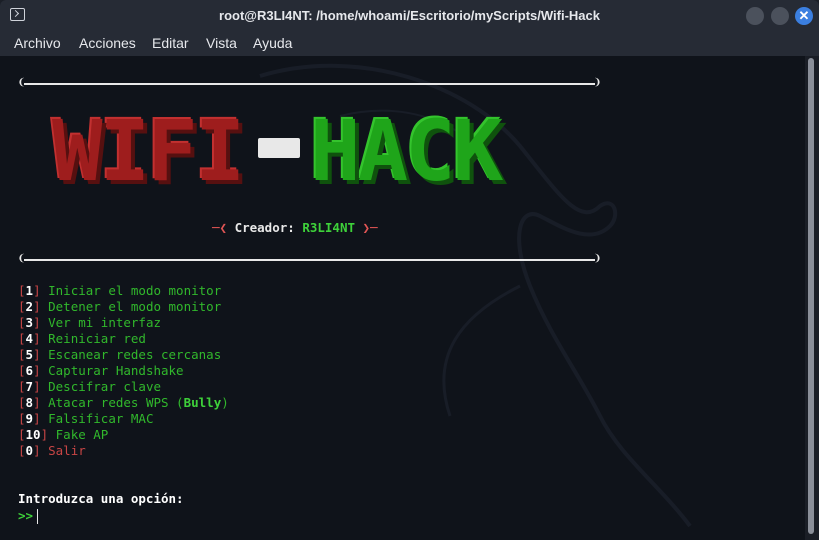 The height and width of the screenshot is (540, 819). Describe the element at coordinates (409, 44) in the screenshot. I see `menu-bar: Archivo Acciones Editar Vista Ayuda` at that location.